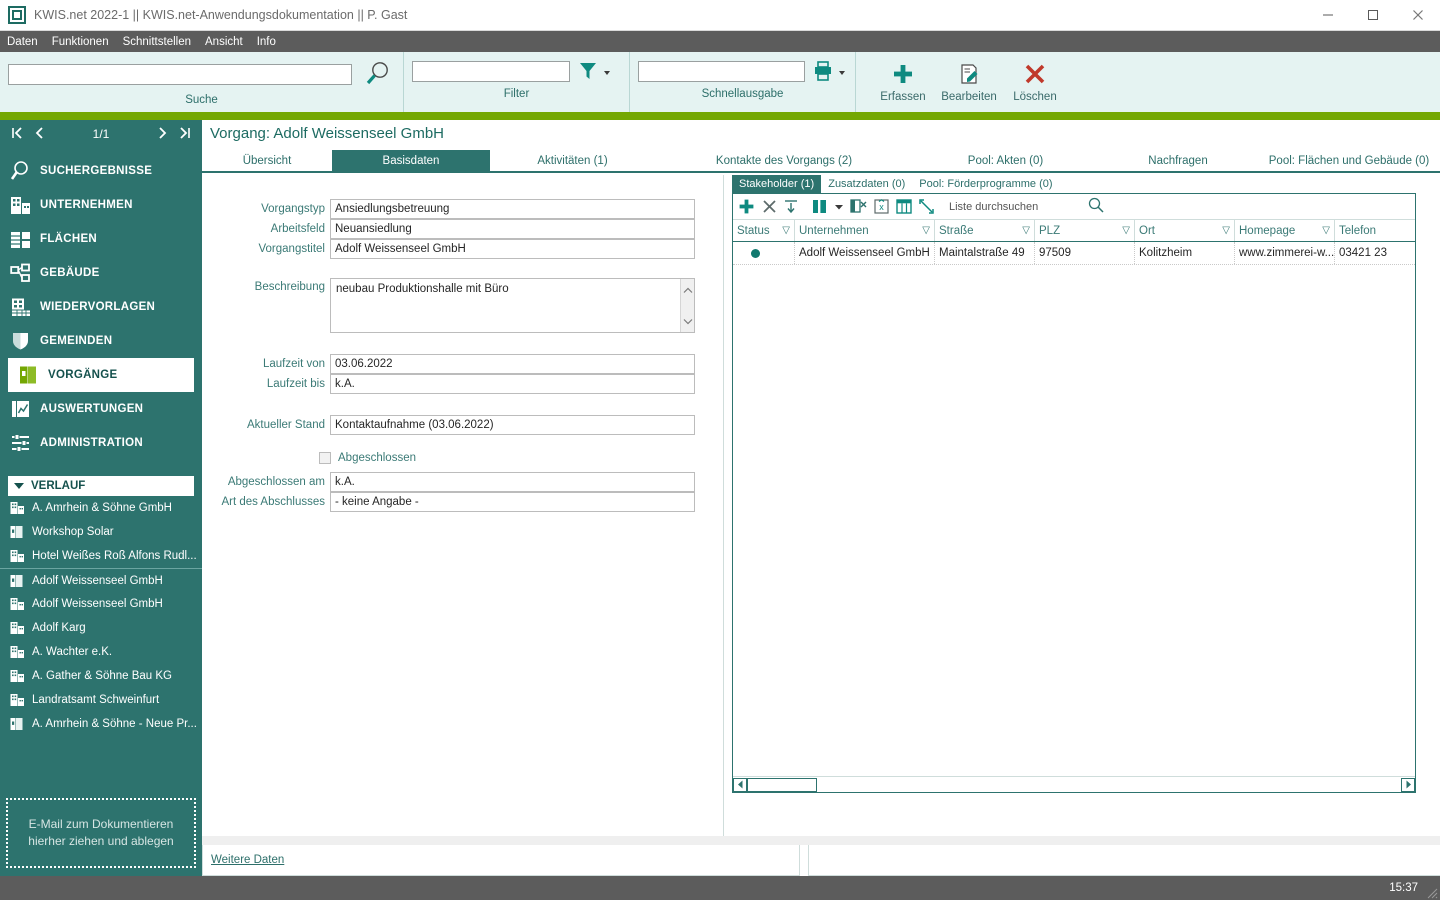  What do you see at coordinates (1417, 15) in the screenshot?
I see `close-icon` at bounding box center [1417, 15].